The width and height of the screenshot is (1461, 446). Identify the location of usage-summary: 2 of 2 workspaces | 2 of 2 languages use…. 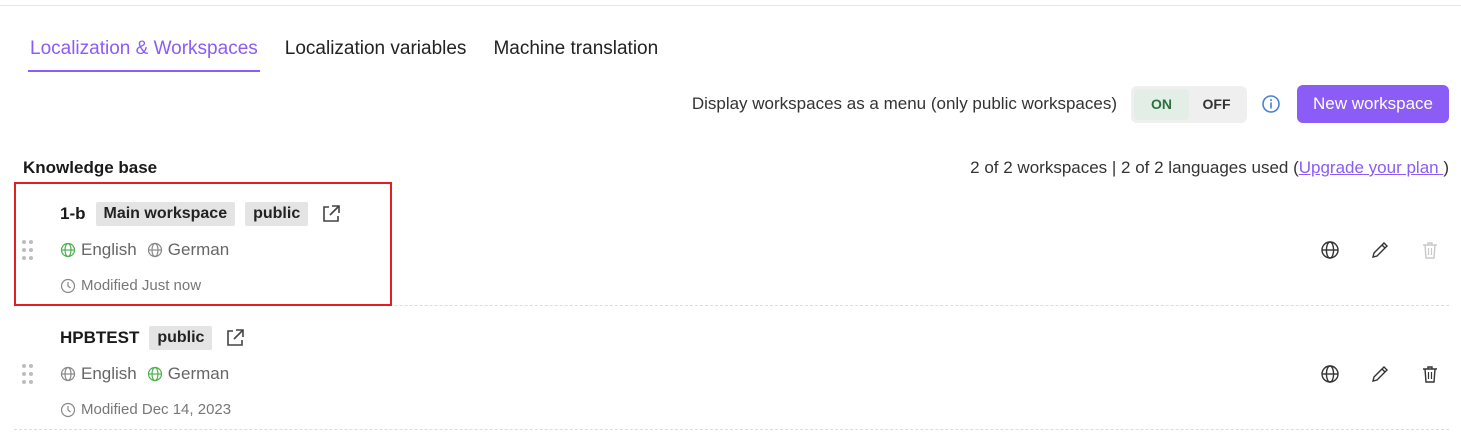
(1209, 168).